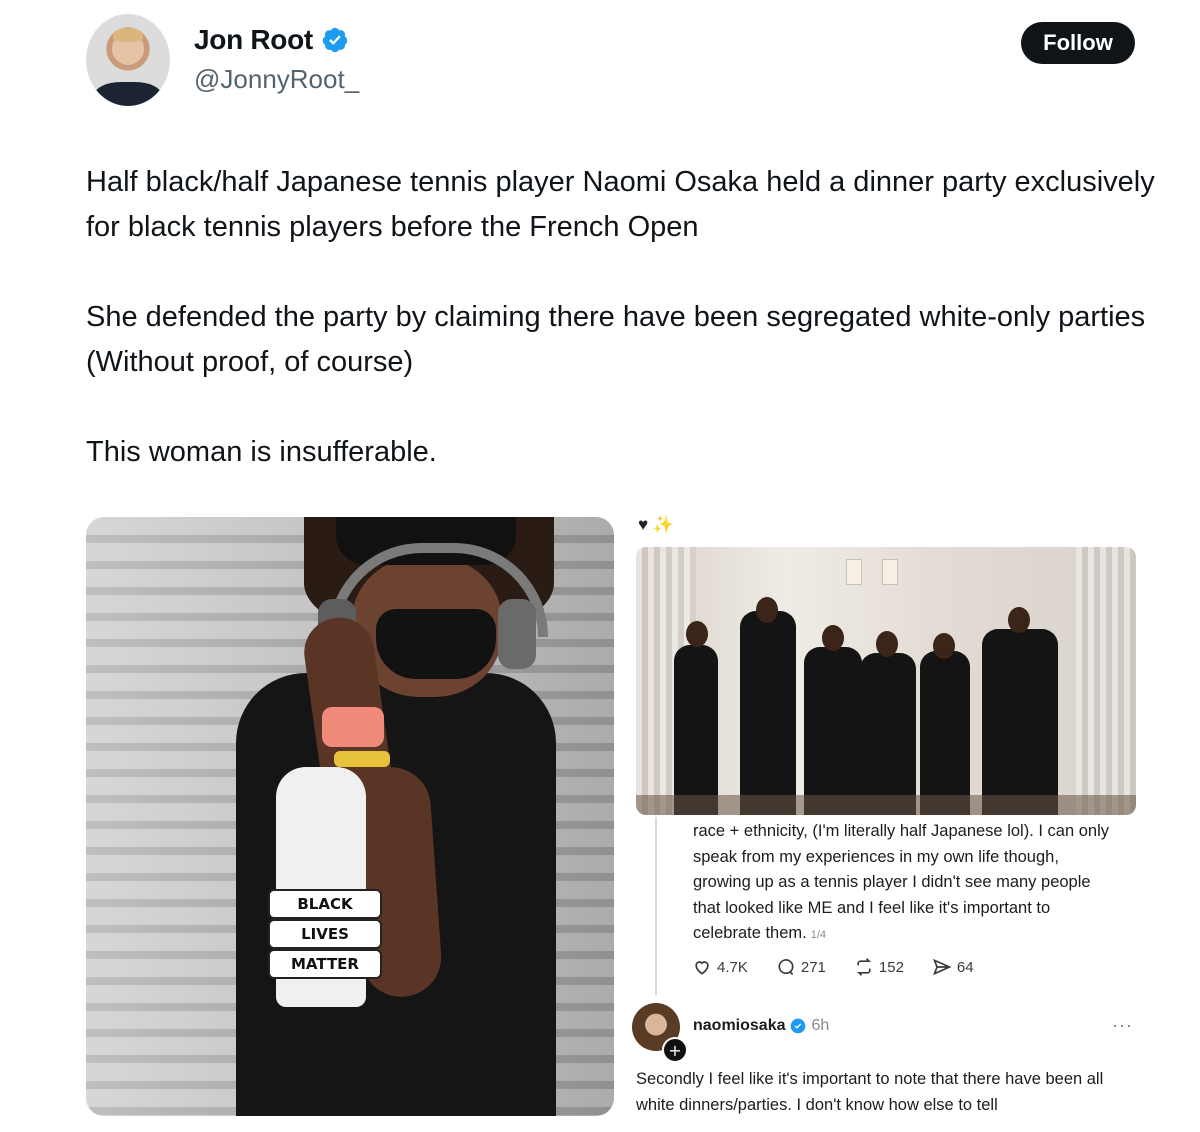 The height and width of the screenshot is (1132, 1200). I want to click on wristwatch, so click(362, 759).